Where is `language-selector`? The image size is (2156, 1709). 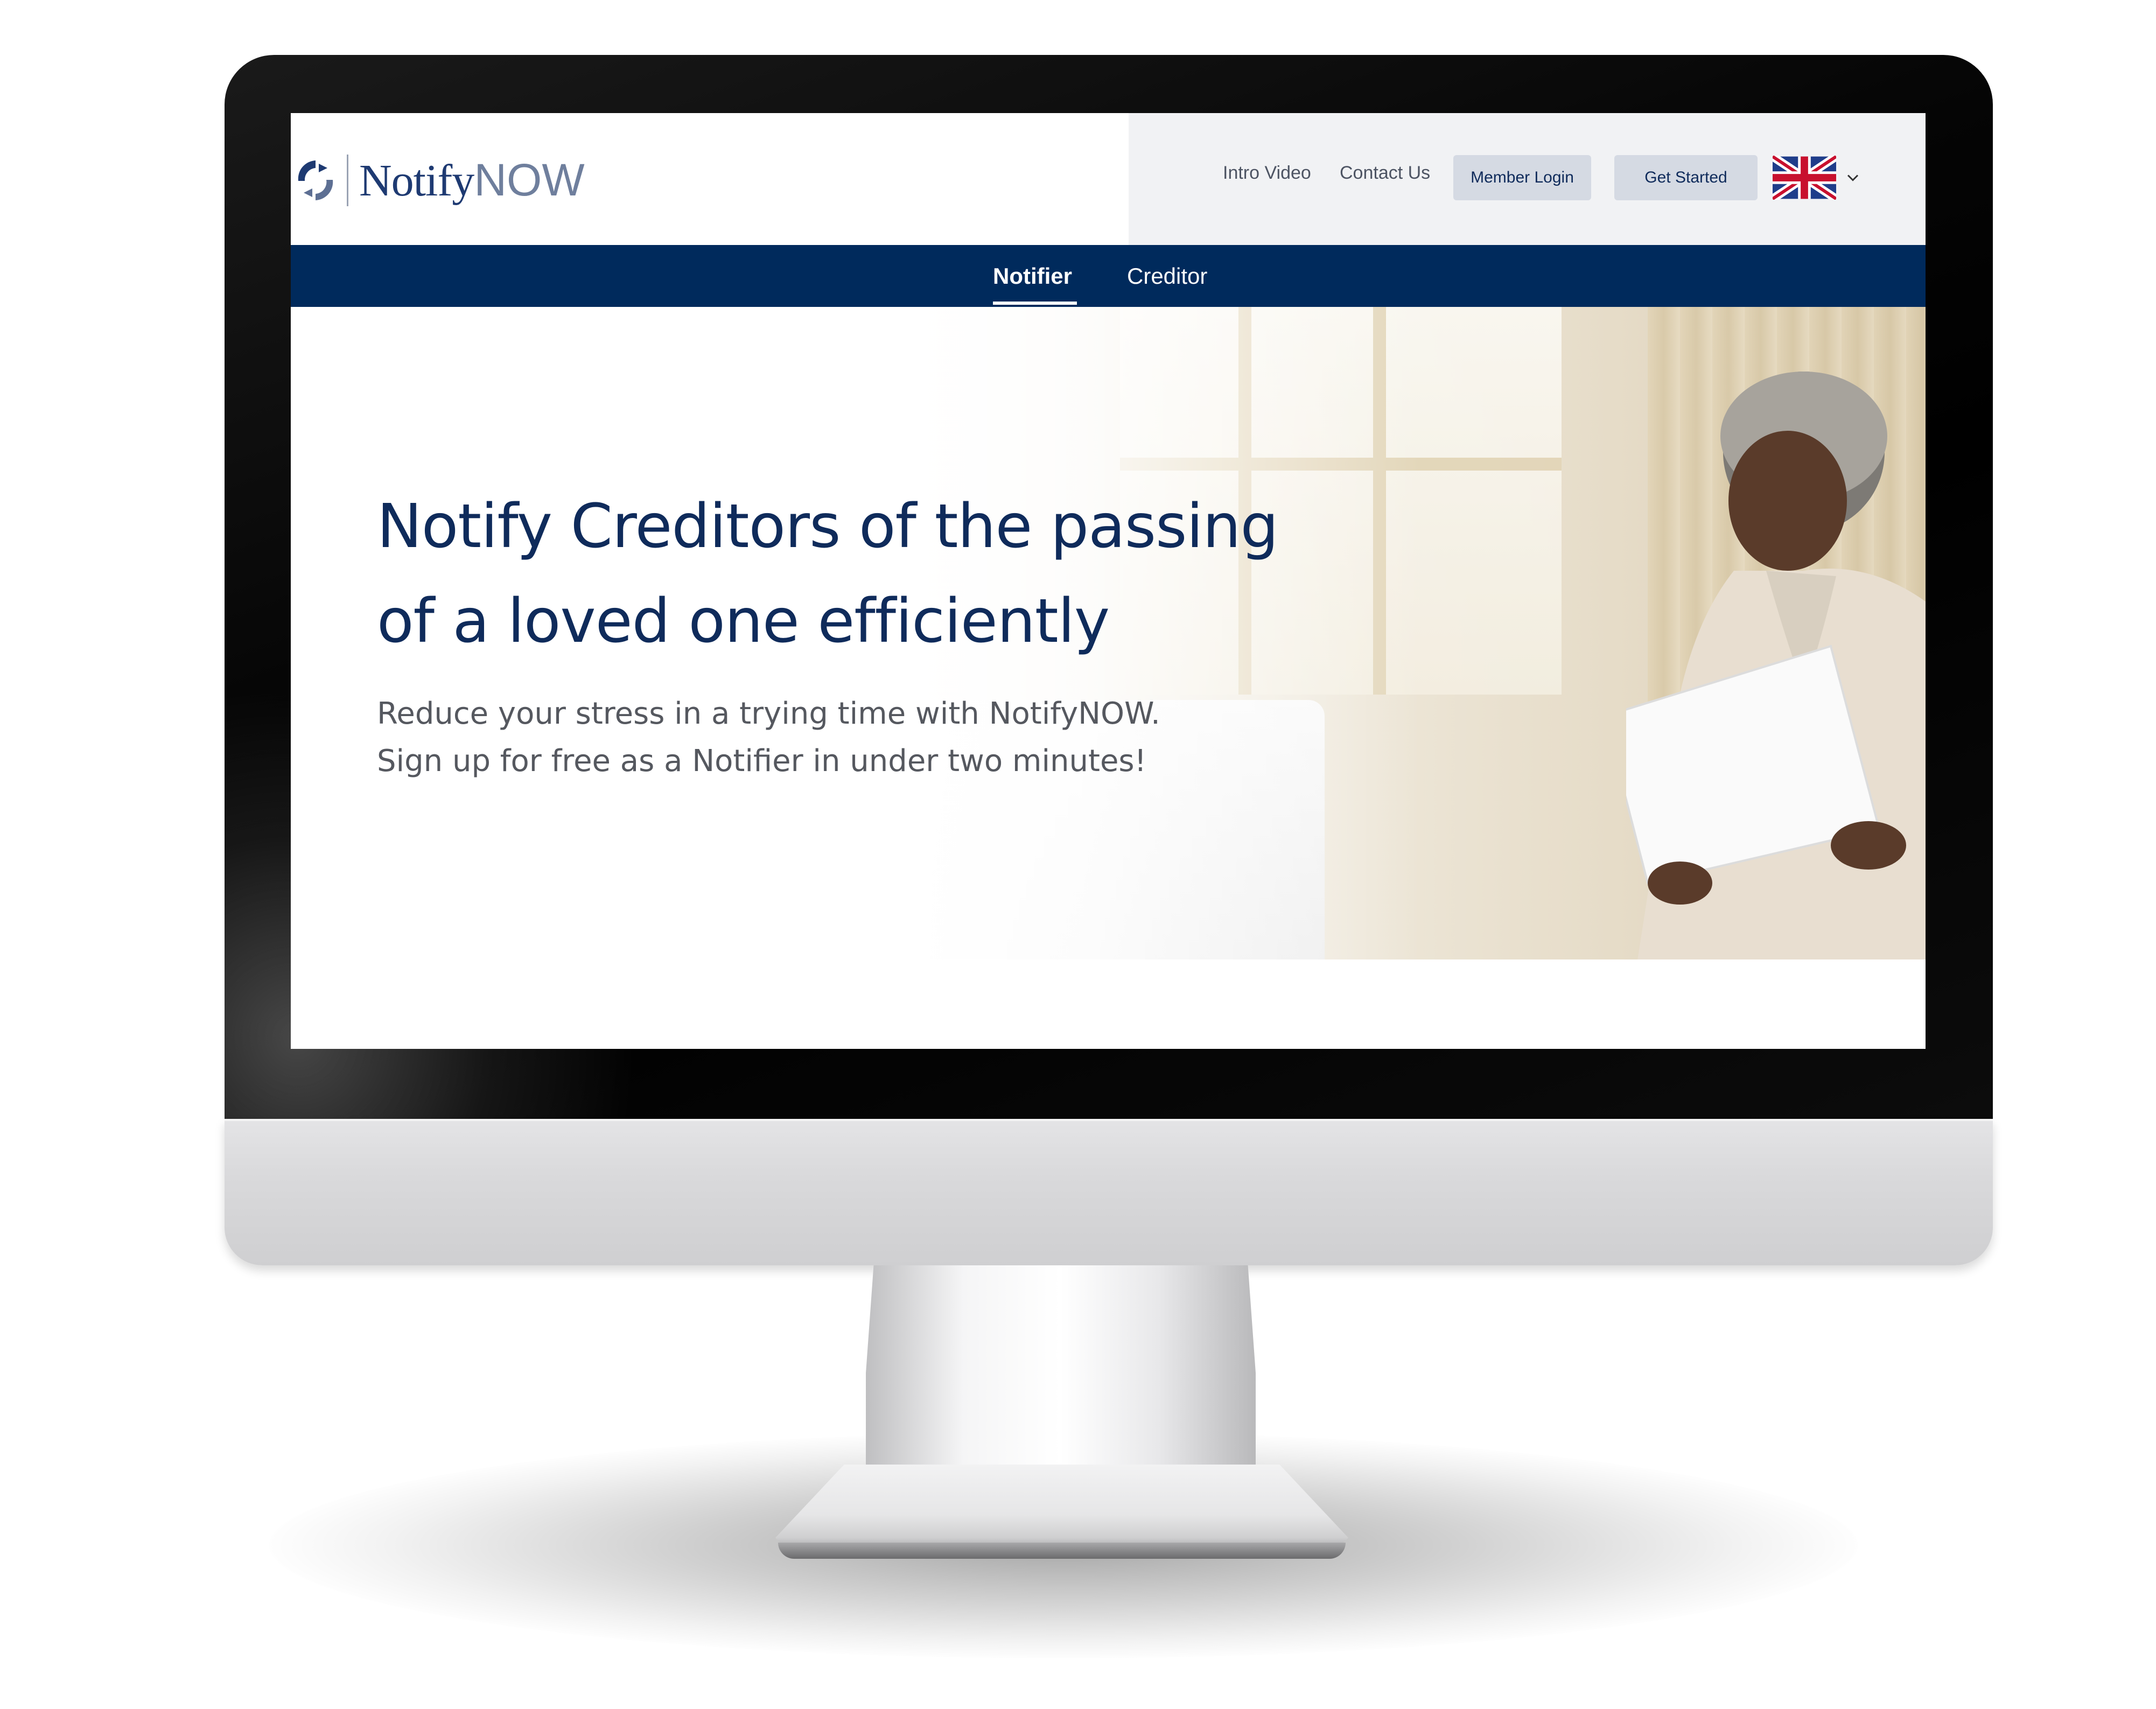 language-selector is located at coordinates (1818, 177).